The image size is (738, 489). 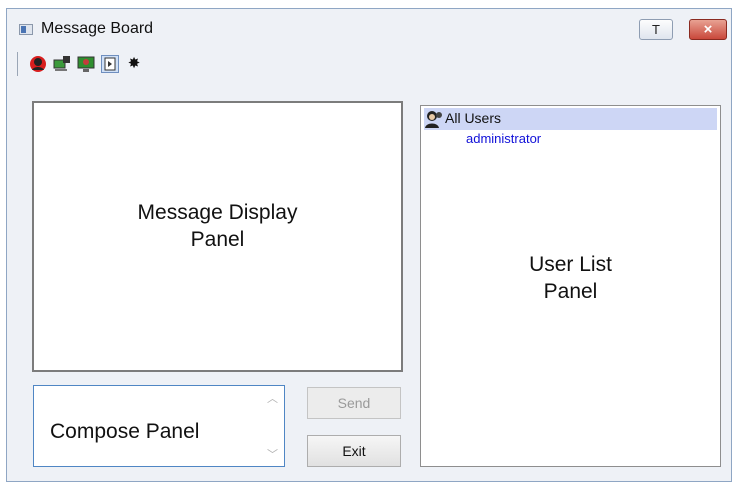 What do you see at coordinates (97, 28) in the screenshot?
I see `window-title: Message Board` at bounding box center [97, 28].